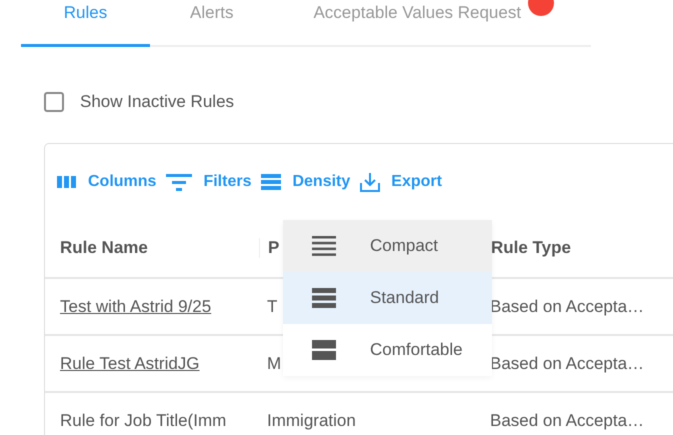 The height and width of the screenshot is (435, 673). I want to click on column-header: P, so click(274, 247).